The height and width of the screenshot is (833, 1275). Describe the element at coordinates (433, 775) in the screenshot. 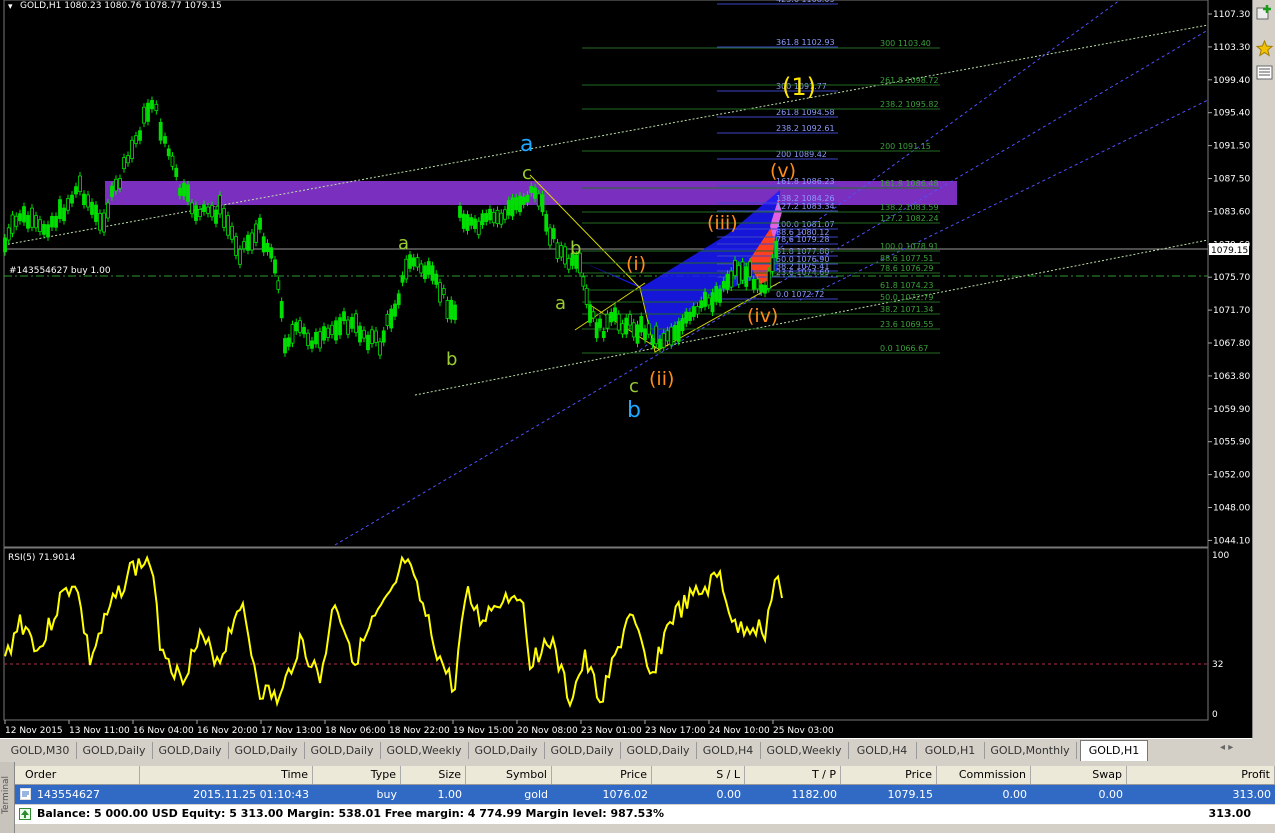

I see `column-header: Size` at that location.